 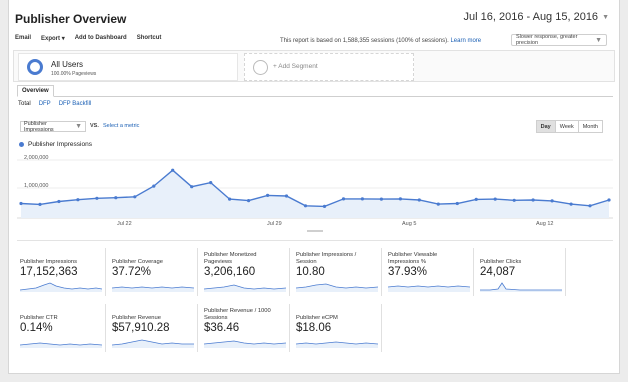 I want to click on y-tick-label: 2,000,000, so click(x=36, y=158).